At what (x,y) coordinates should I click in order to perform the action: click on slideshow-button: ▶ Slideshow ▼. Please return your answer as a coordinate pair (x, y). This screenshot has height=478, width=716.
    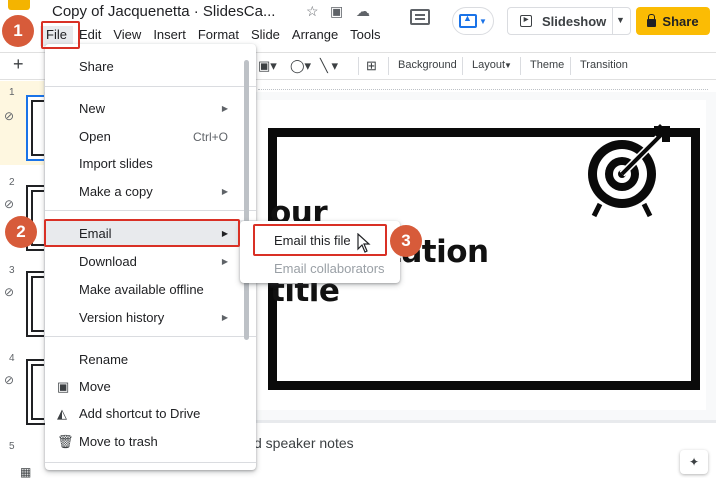
    Looking at the image, I should click on (569, 21).